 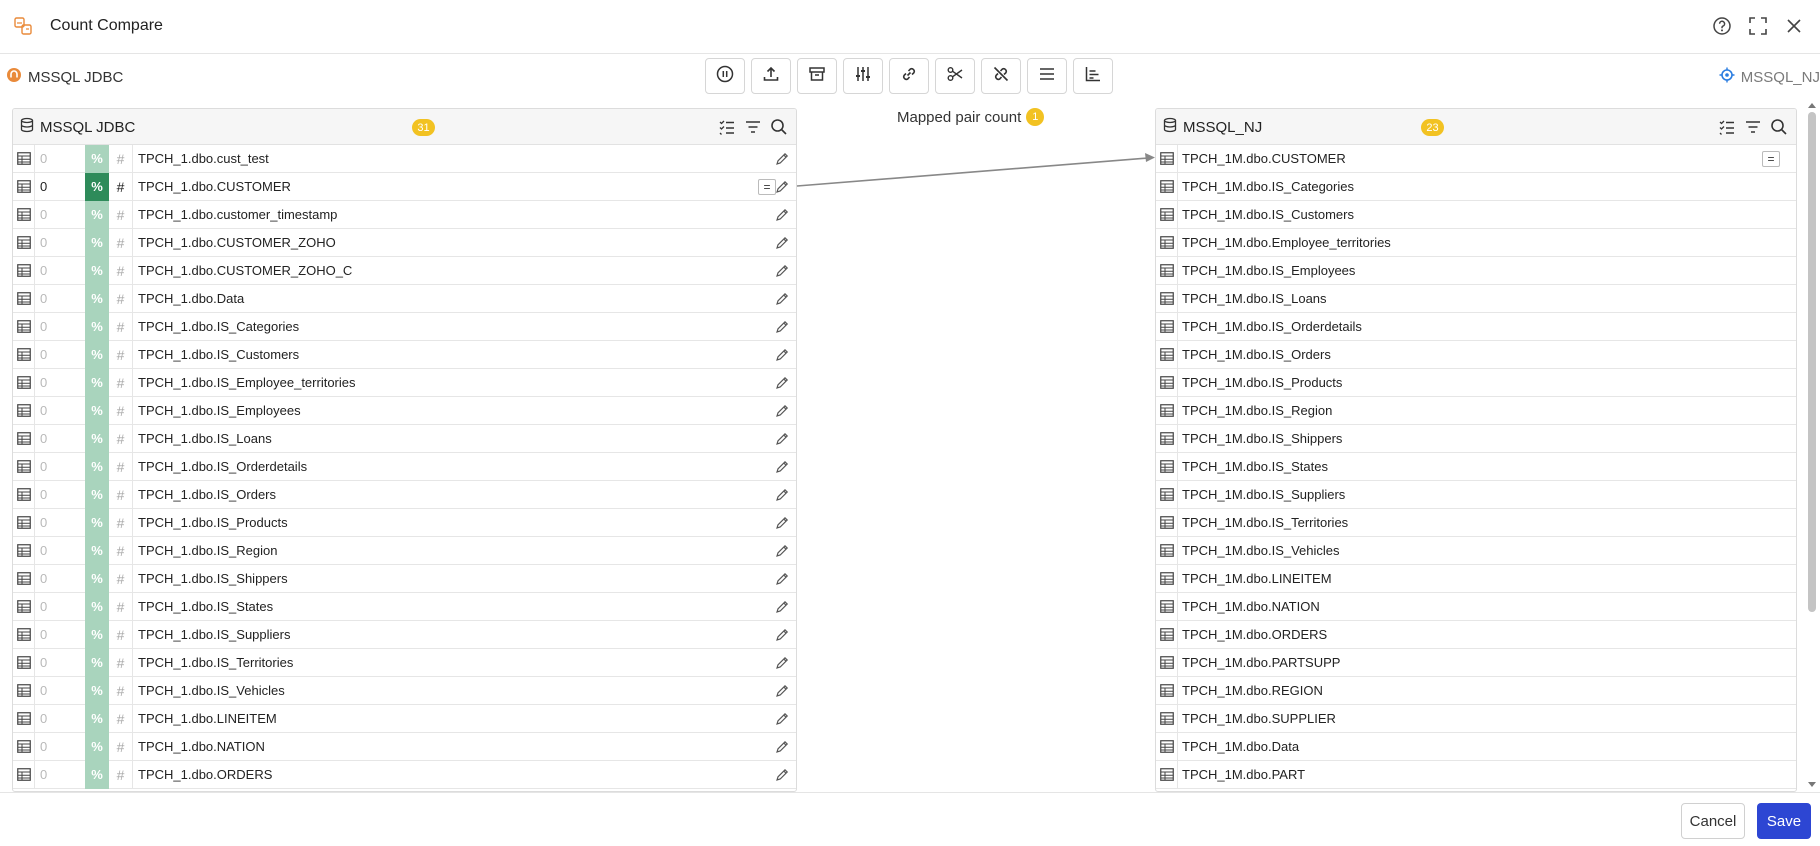 What do you see at coordinates (1476, 494) in the screenshot?
I see `target-table-row: TPCH_1M.dbo.IS_Suppliers` at bounding box center [1476, 494].